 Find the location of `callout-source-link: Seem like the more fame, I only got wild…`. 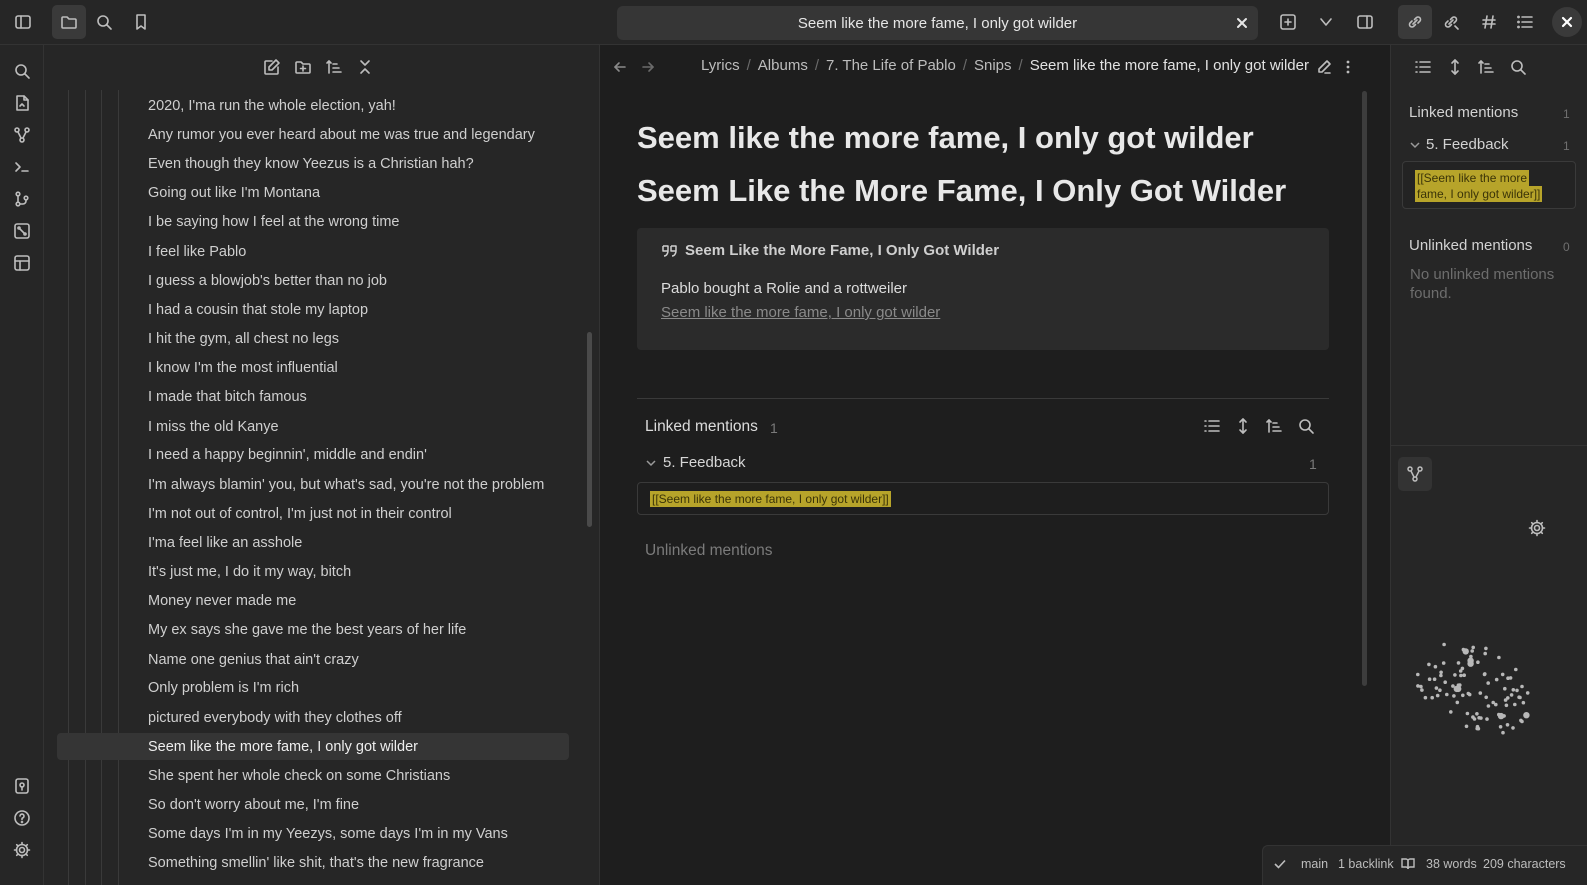

callout-source-link: Seem like the more fame, I only got wild… is located at coordinates (800, 312).